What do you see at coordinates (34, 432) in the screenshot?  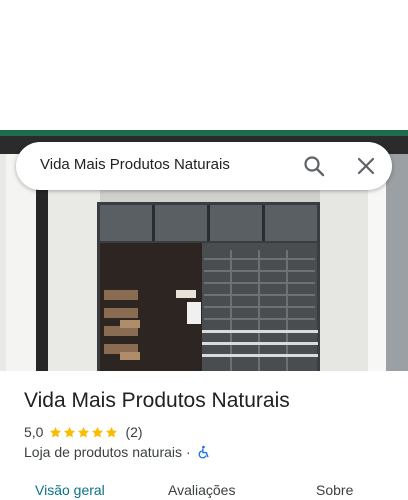 I see `rating-value: 5,0` at bounding box center [34, 432].